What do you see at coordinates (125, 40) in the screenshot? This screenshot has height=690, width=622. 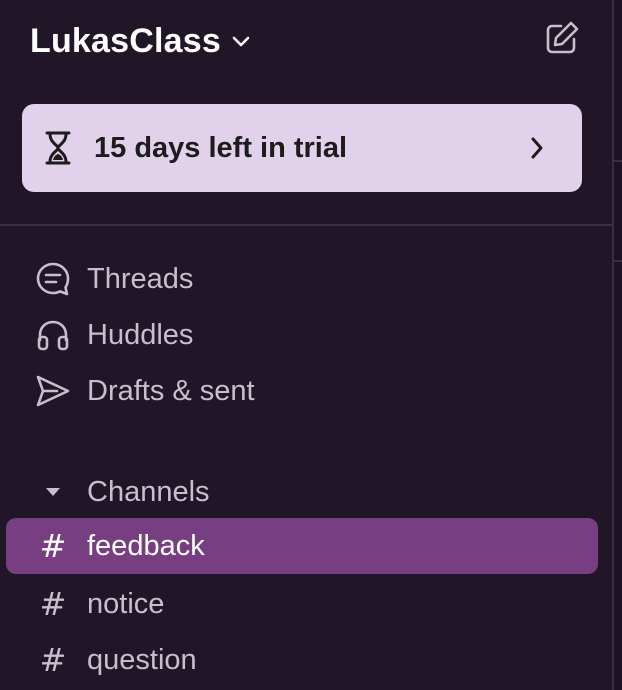 I see `workspace-name: LukasClass` at bounding box center [125, 40].